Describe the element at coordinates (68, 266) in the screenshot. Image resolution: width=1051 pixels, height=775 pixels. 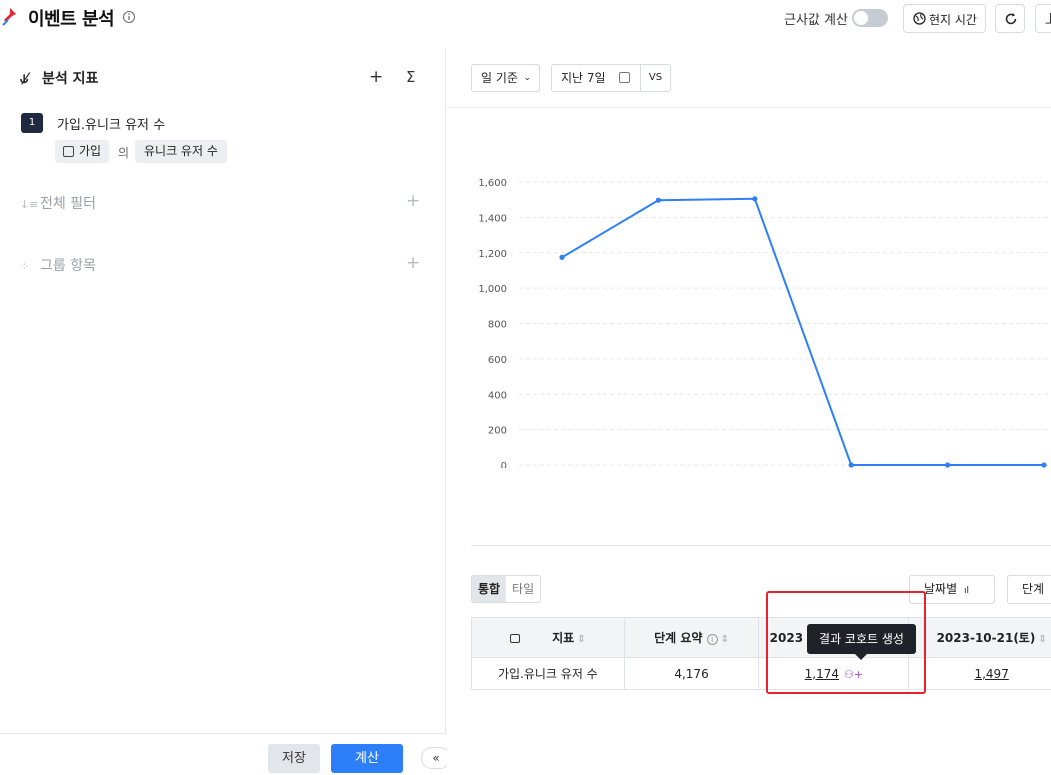
I see `group-section-title: 그룹 항목` at that location.